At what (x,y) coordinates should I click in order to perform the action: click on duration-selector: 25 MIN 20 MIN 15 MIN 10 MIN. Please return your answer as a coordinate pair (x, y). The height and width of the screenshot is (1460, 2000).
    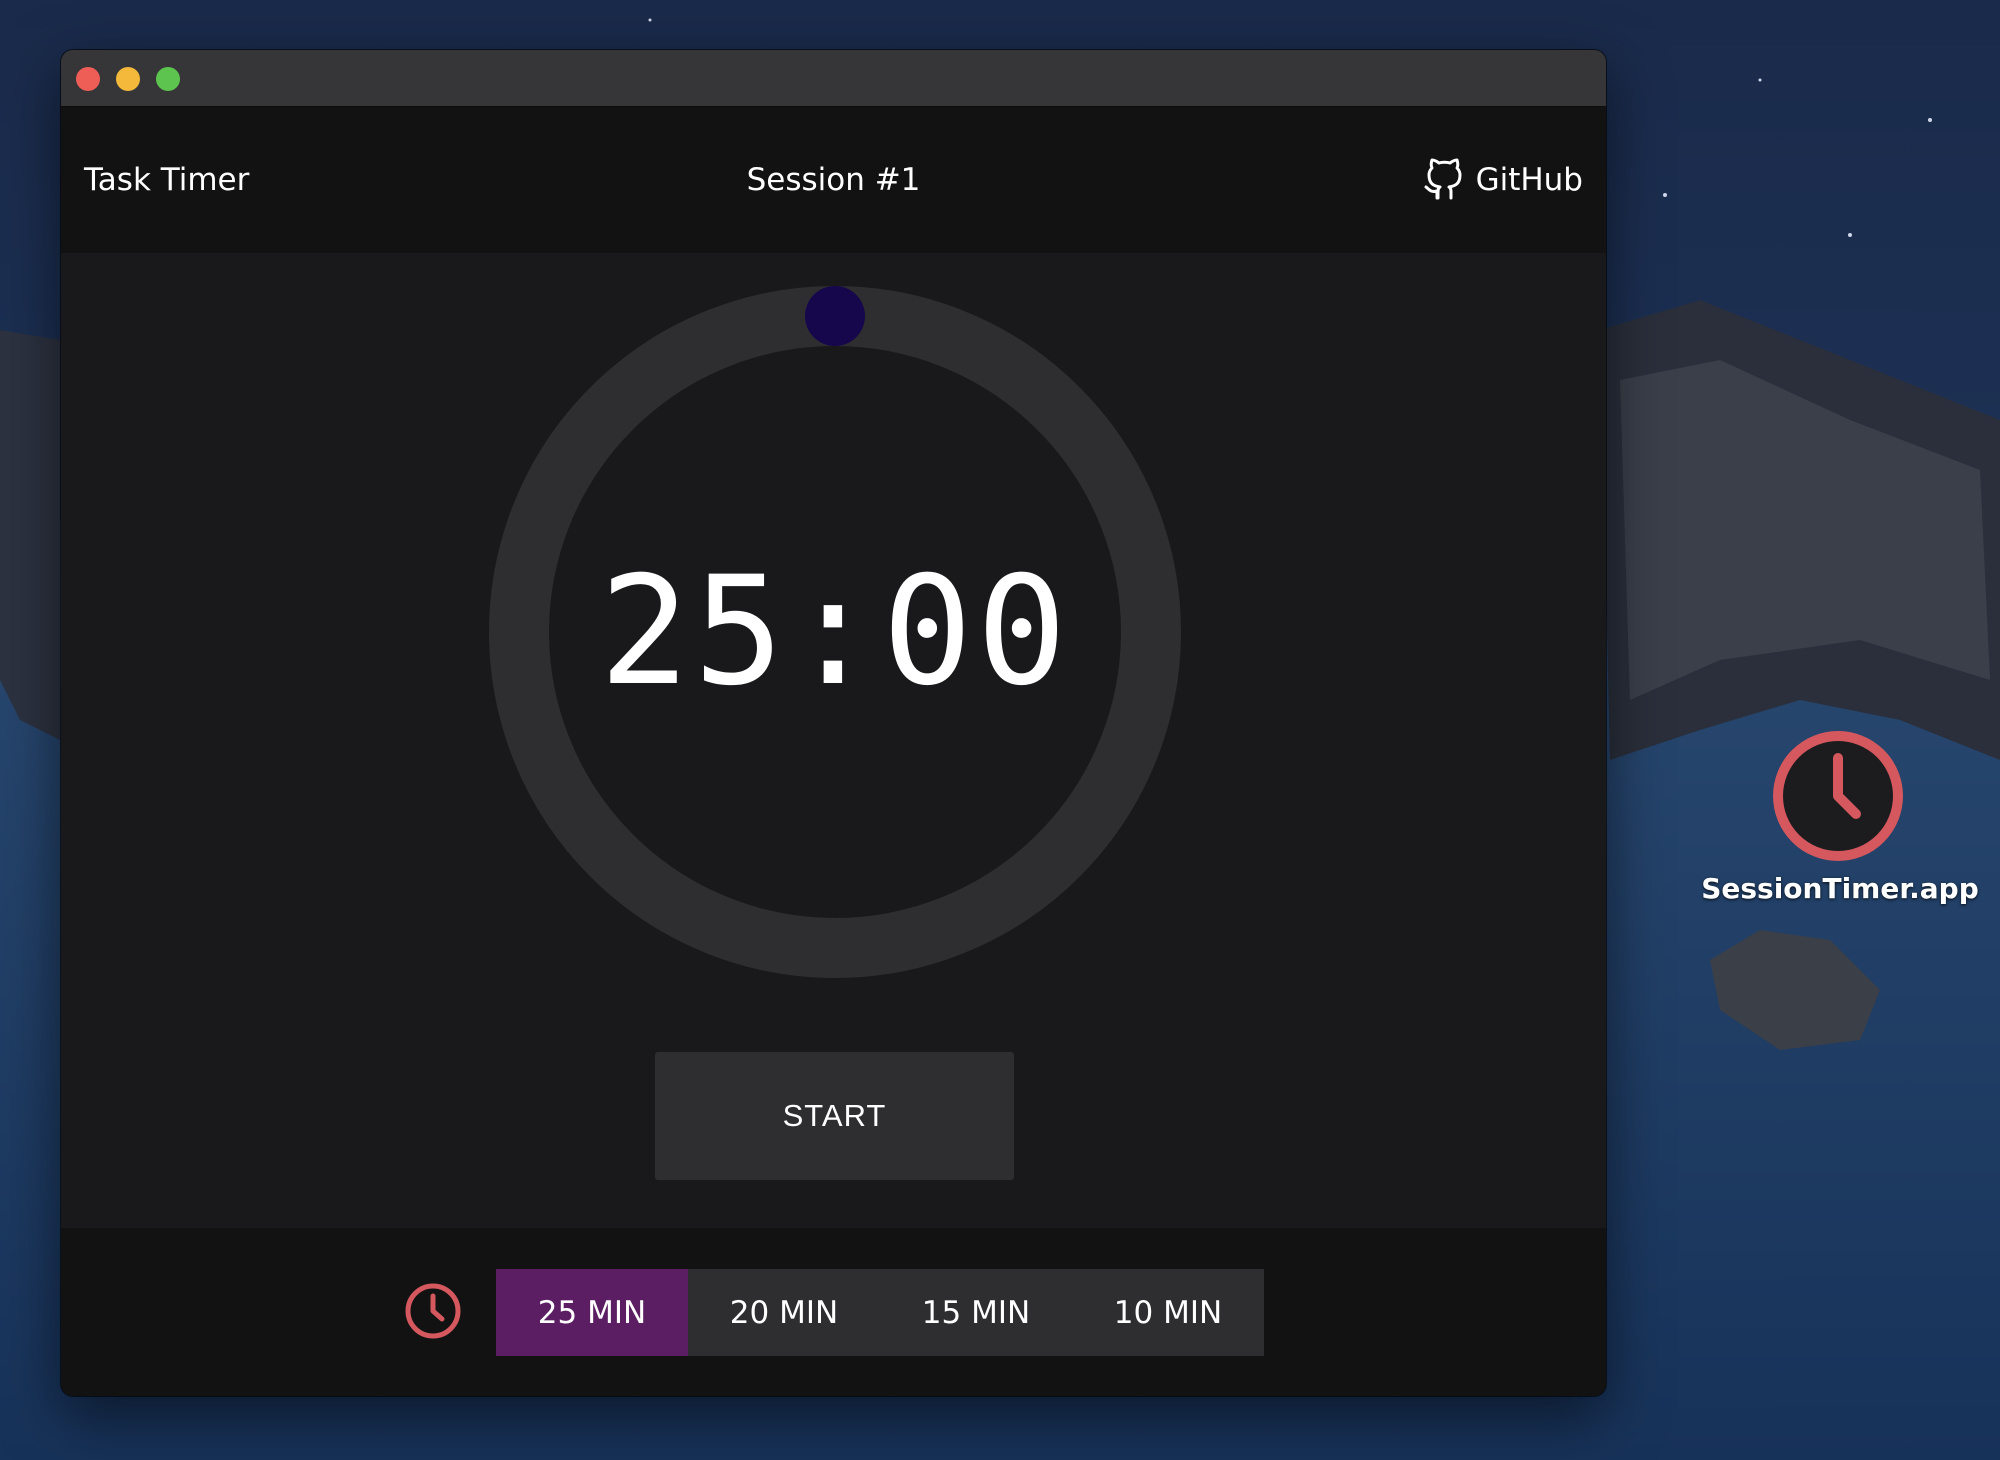
    Looking at the image, I should click on (880, 1312).